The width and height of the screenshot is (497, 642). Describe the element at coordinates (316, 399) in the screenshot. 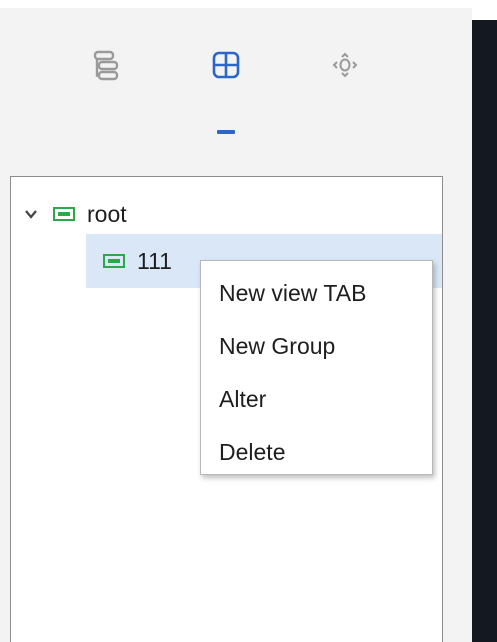

I see `menu-item-alter: Alter` at that location.